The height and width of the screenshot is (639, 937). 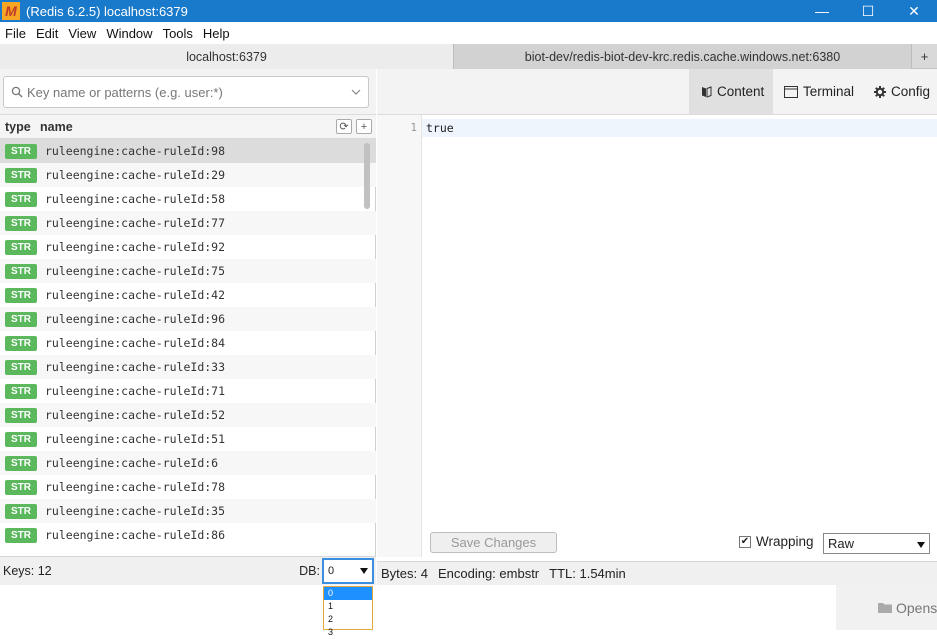 What do you see at coordinates (468, 11) in the screenshot?
I see `title-bar: M (Redis 6.2.5) localhost:6379 — ☐ ✕` at bounding box center [468, 11].